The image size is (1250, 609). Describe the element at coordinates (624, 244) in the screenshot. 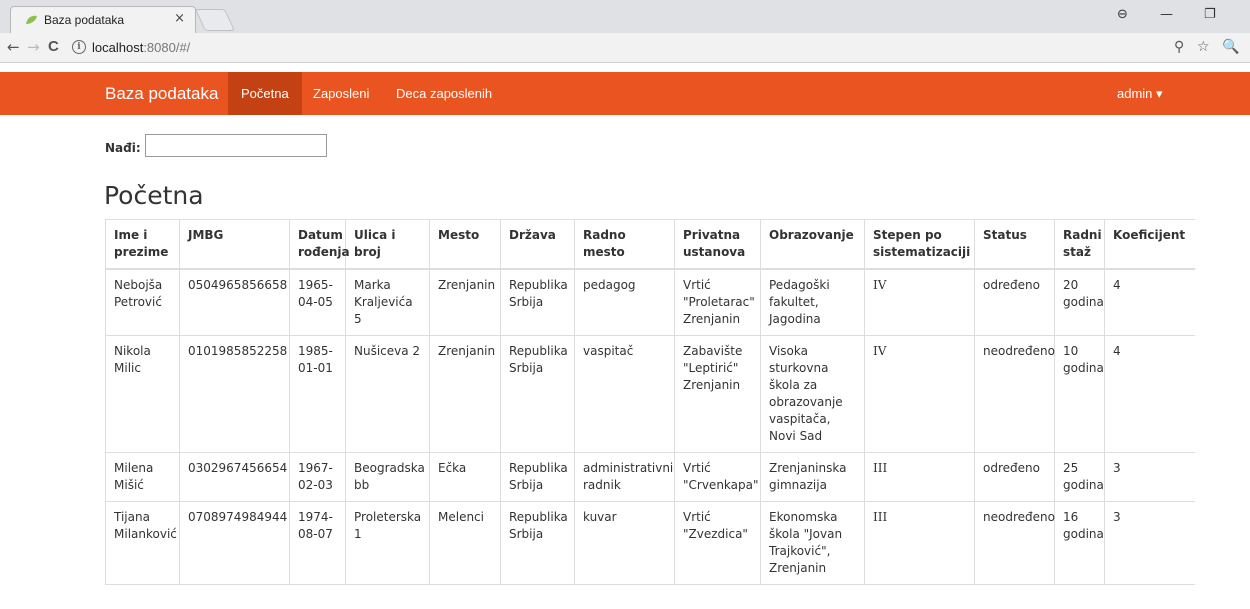

I see `column-header: Radno mesto` at that location.